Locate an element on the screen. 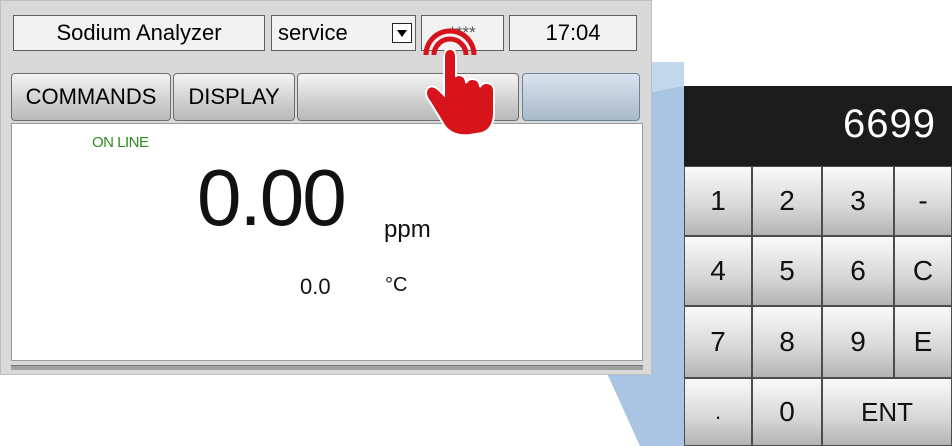 The height and width of the screenshot is (446, 952). mode-select: service is located at coordinates (343, 33).